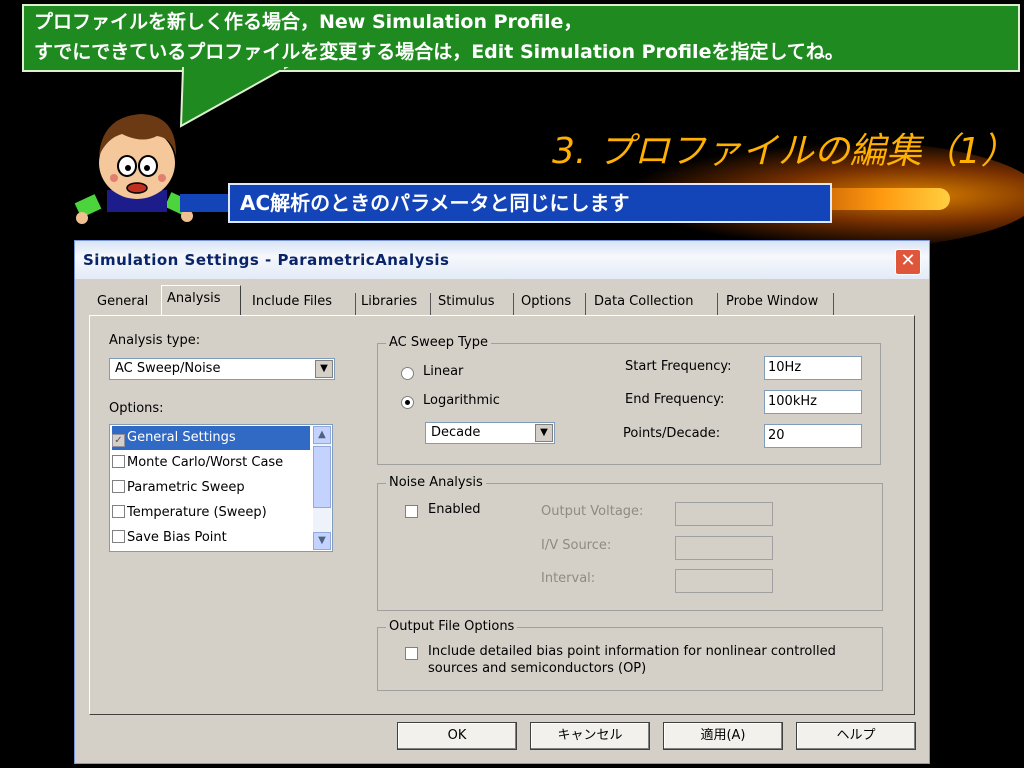 The image size is (1024, 768). What do you see at coordinates (466, 302) in the screenshot?
I see `tab-stimulus: Stimulus` at bounding box center [466, 302].